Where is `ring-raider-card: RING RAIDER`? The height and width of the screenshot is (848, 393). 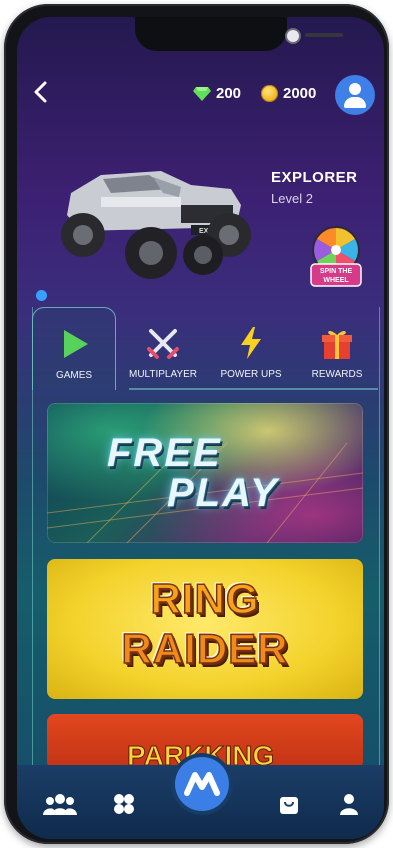
ring-raider-card: RING RAIDER is located at coordinates (205, 629).